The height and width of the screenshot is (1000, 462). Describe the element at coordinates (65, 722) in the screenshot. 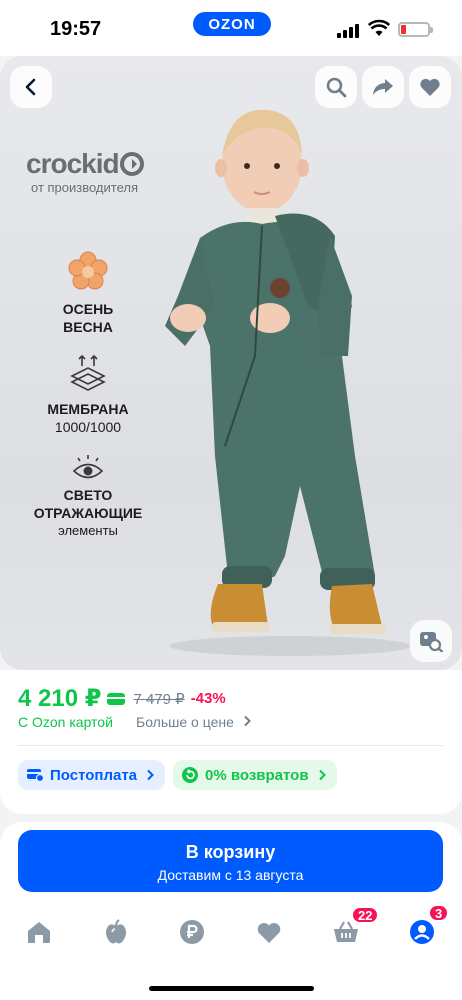

I see `ozon-card-label: С Ozon картой` at that location.